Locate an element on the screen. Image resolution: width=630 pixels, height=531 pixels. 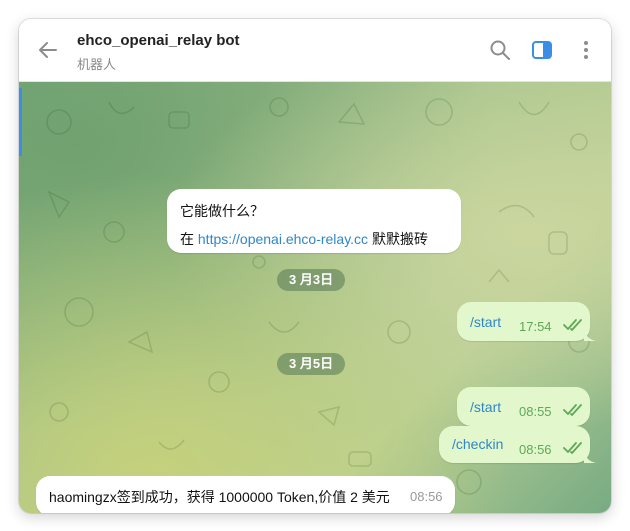
message-text: haomingzx签到成功，获得 1000000 Token,价值 2 美元 is located at coordinates (219, 497).